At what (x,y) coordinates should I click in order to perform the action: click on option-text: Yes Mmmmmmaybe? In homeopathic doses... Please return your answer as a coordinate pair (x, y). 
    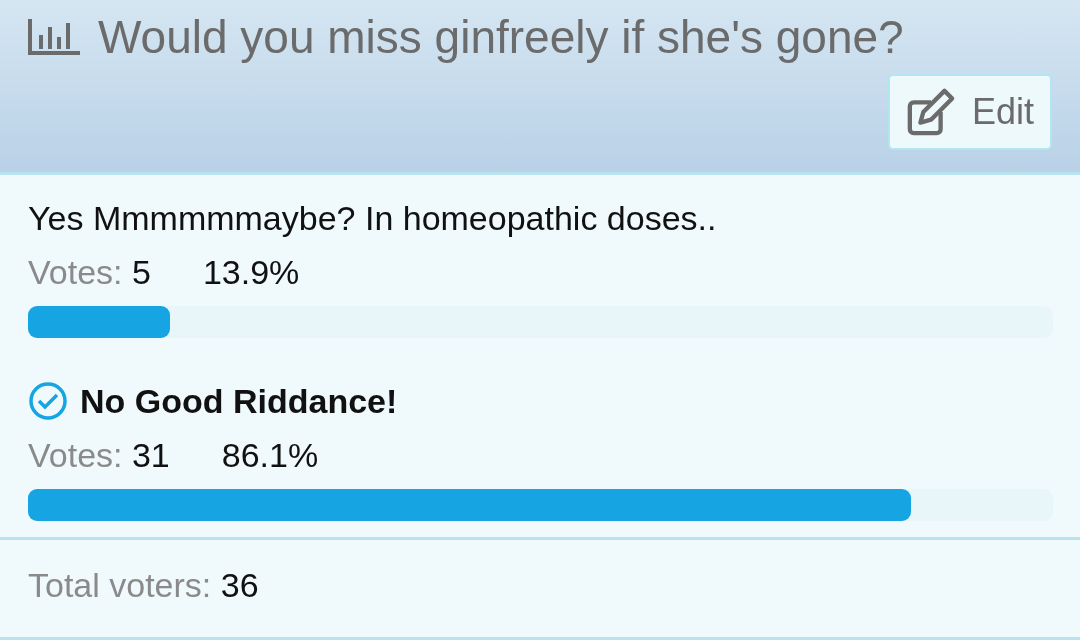
    Looking at the image, I should click on (372, 218).